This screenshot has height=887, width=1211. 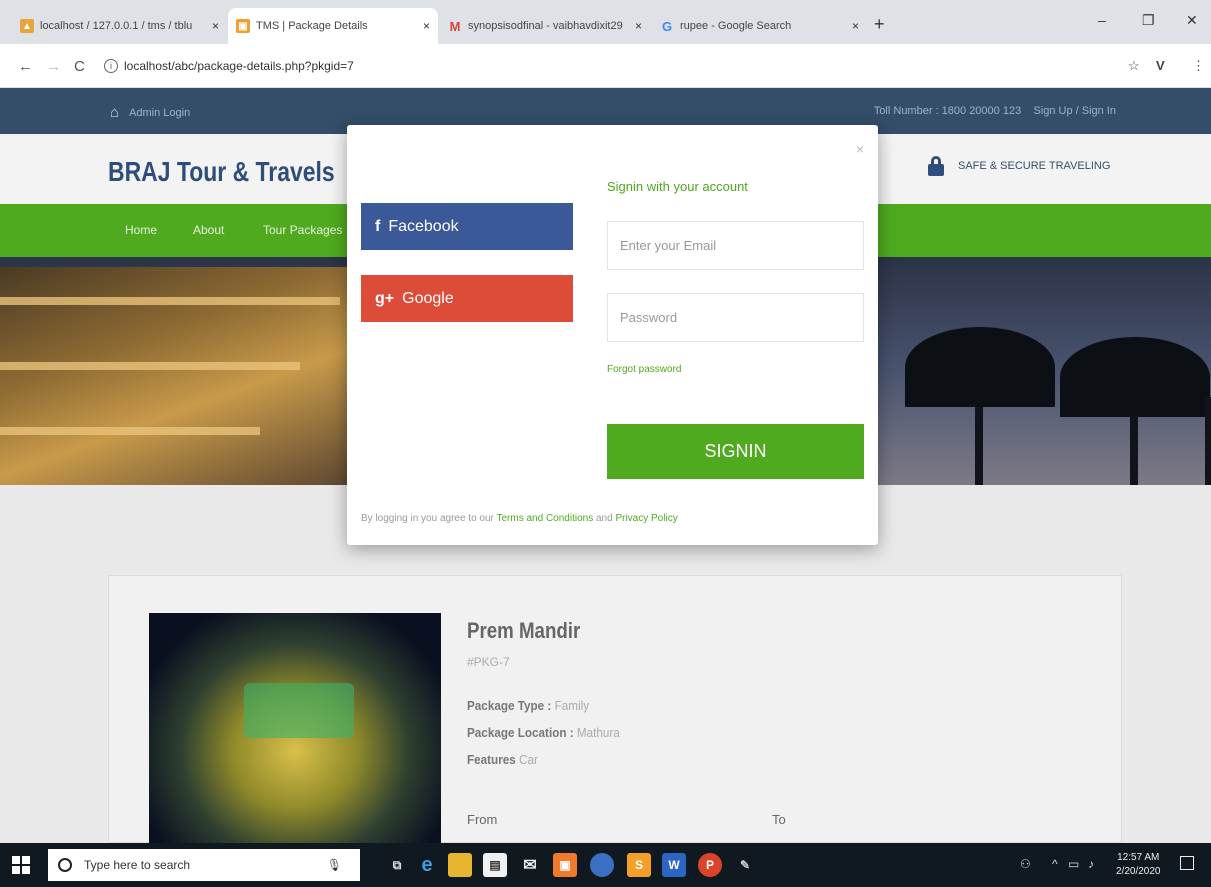 I want to click on close-icon: ×, so click(x=860, y=149).